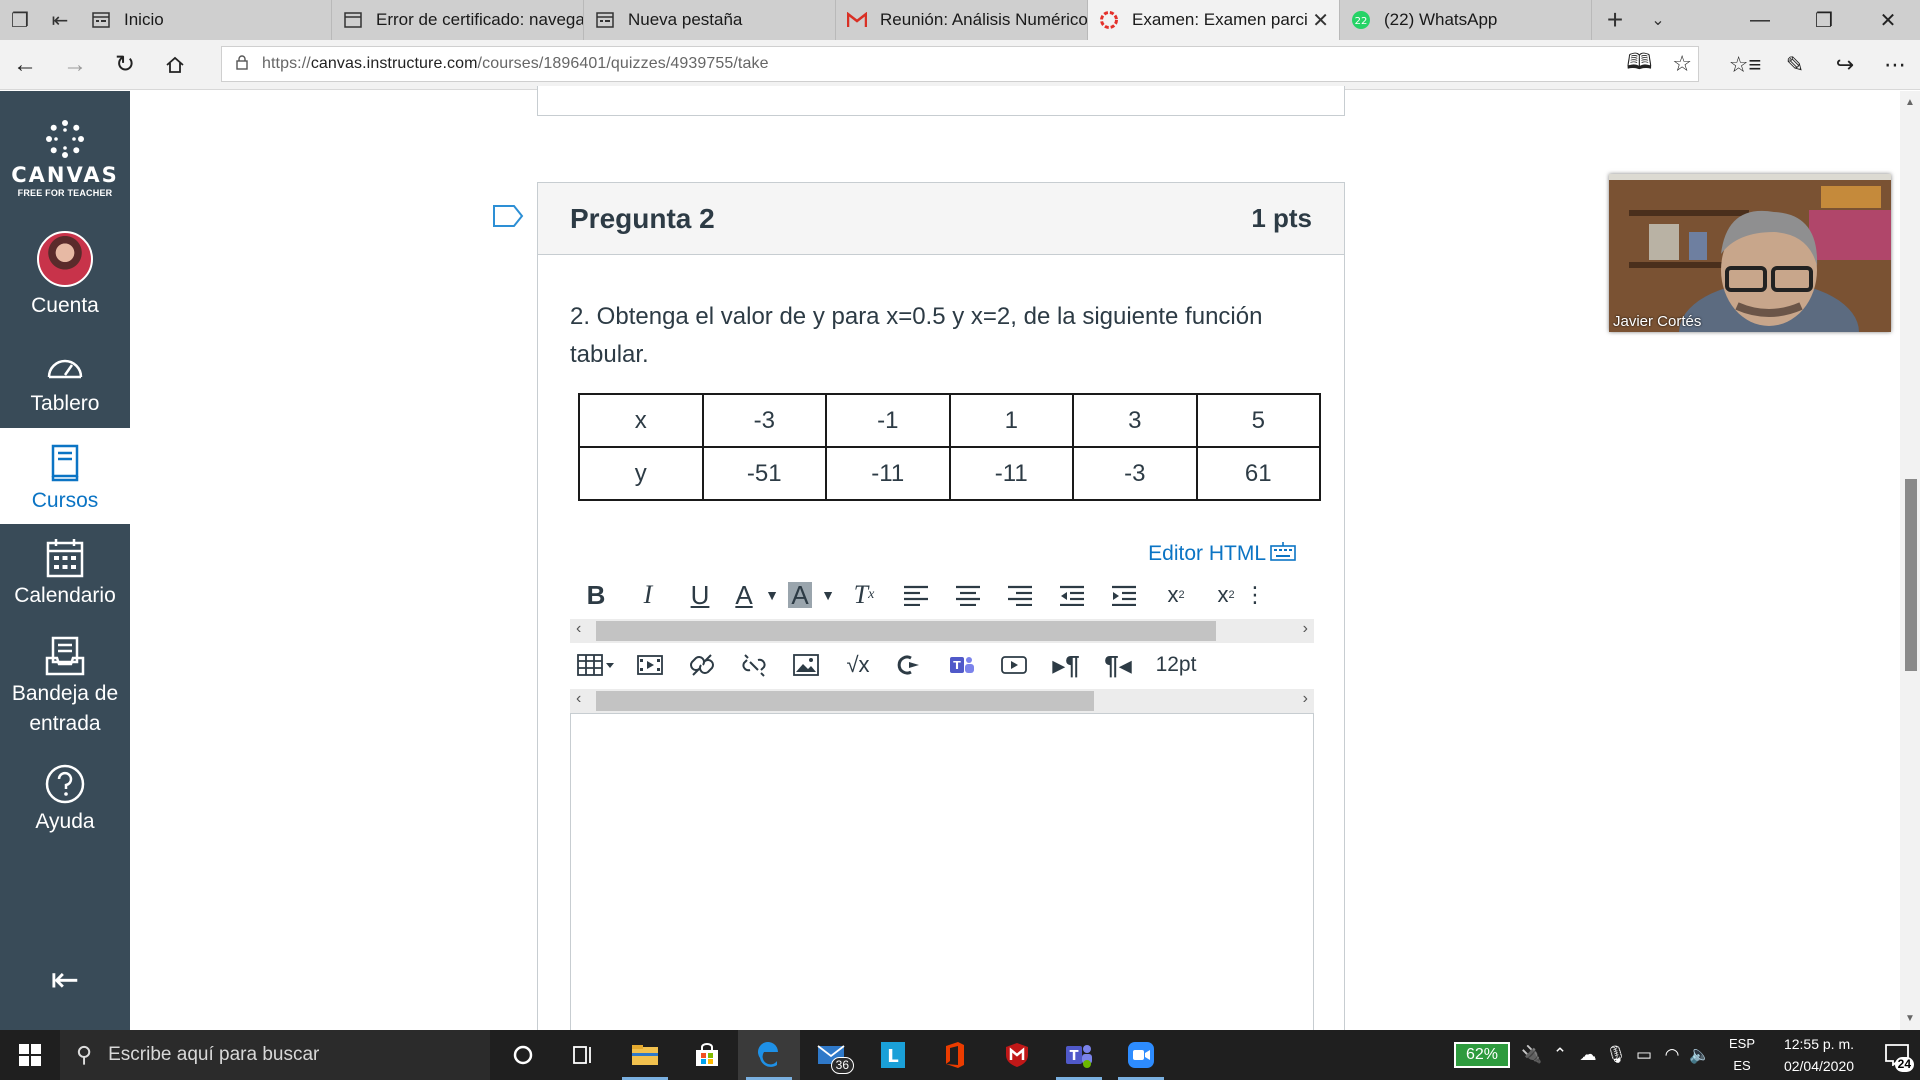 The image size is (1920, 1080). I want to click on canvas-logo: CANVAS FREE FOR TEACHER, so click(65, 158).